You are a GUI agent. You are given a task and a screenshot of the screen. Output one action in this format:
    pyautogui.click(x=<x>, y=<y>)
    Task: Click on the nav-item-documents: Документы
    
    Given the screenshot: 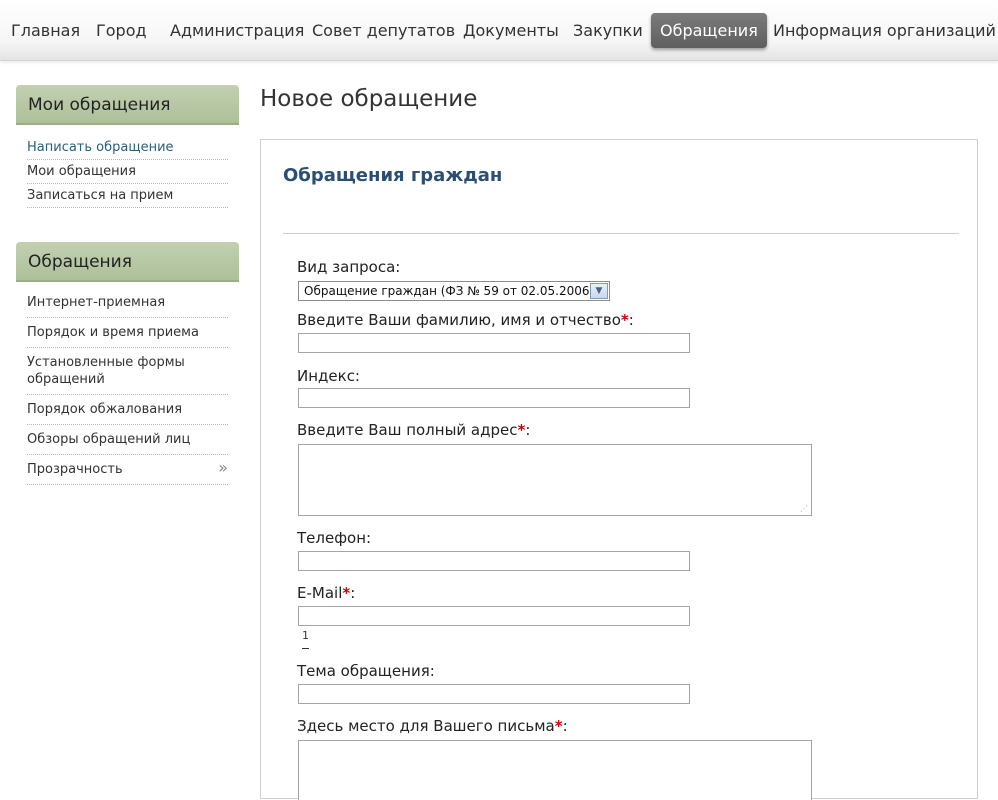 What is the action you would take?
    pyautogui.click(x=511, y=30)
    